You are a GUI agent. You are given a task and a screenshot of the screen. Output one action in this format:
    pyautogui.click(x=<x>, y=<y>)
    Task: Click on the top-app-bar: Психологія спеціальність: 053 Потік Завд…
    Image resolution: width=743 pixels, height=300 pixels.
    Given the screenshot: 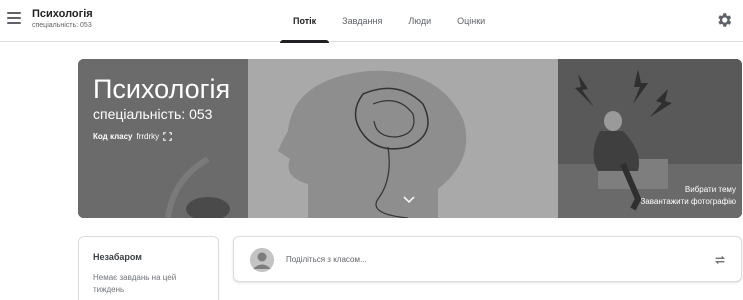 What is the action you would take?
    pyautogui.click(x=371, y=21)
    